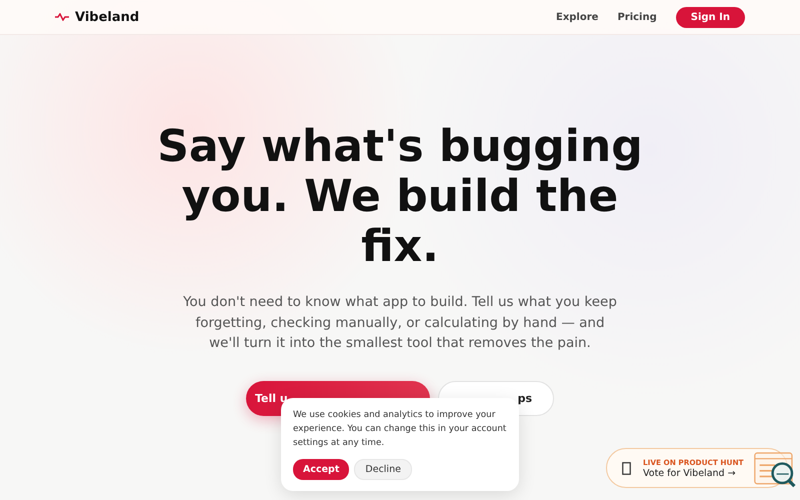 This screenshot has height=500, width=800. What do you see at coordinates (62, 17) in the screenshot?
I see `logo-icon` at bounding box center [62, 17].